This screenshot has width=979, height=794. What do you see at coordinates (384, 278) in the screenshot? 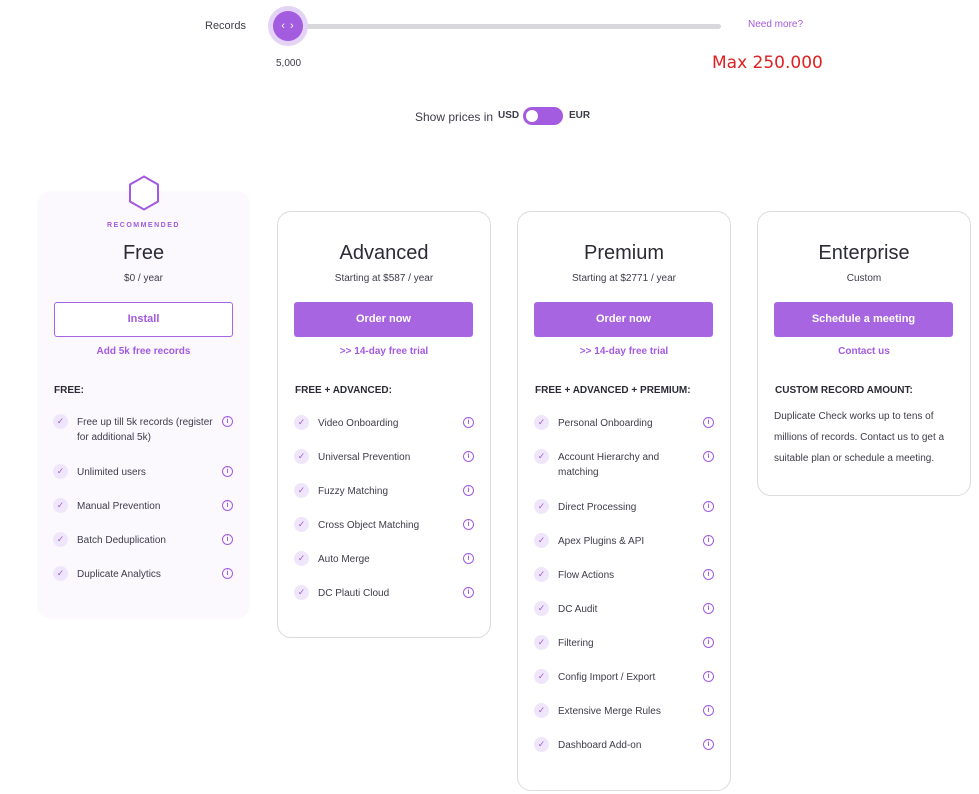
I see `plan-price: Starting at $587 / year` at bounding box center [384, 278].